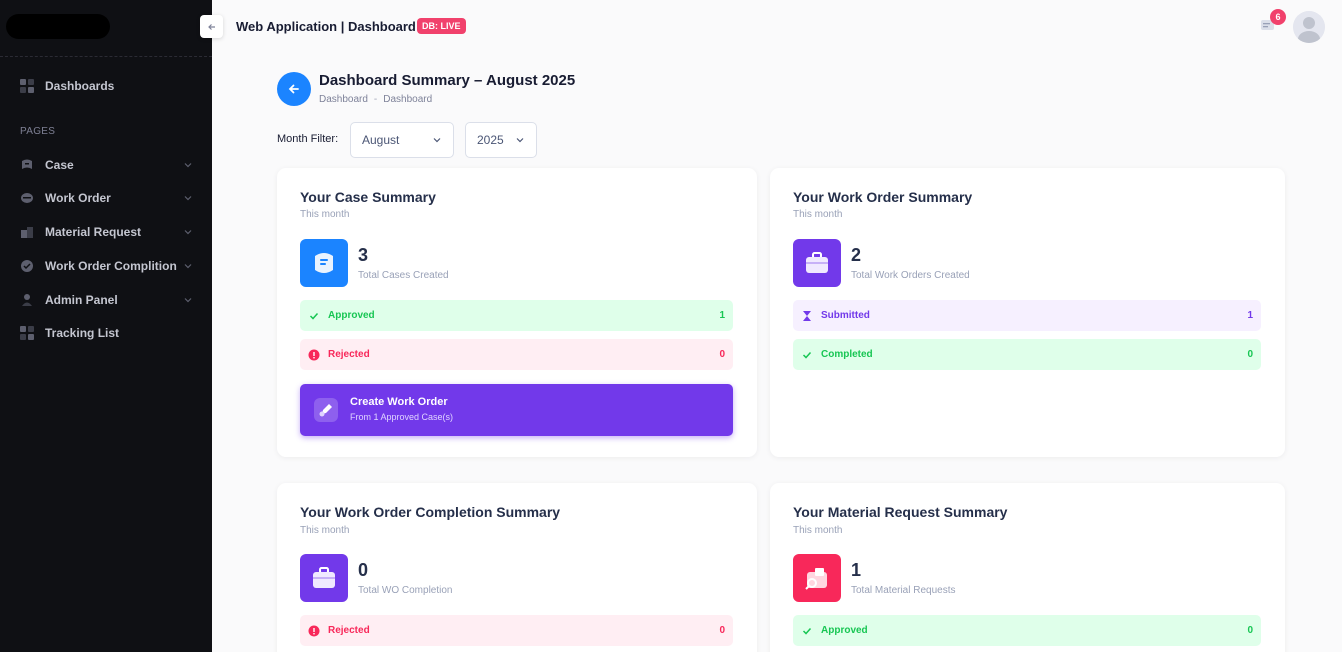 Image resolution: width=1342 pixels, height=652 pixels. What do you see at coordinates (314, 631) in the screenshot?
I see `alert-icon` at bounding box center [314, 631].